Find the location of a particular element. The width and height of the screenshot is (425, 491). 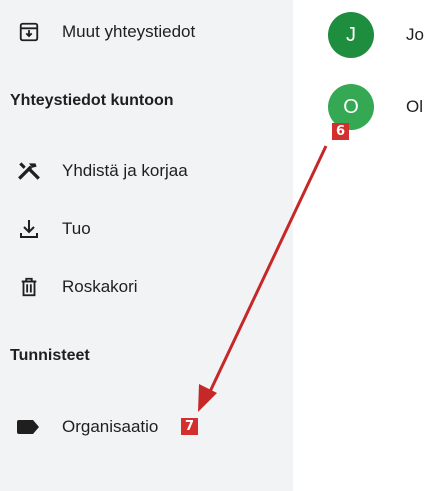

contact-name: Ol is located at coordinates (414, 106).